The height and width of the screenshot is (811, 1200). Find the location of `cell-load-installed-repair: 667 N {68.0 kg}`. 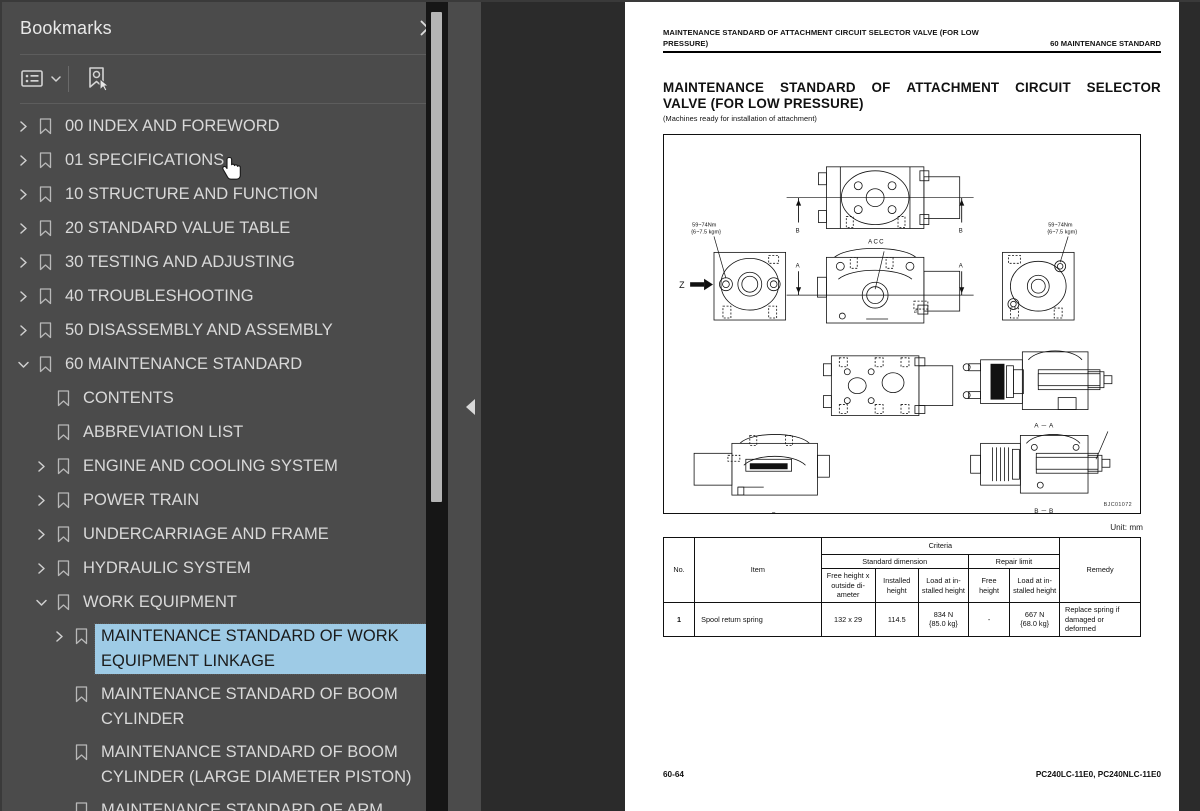

cell-load-installed-repair: 667 N {68.0 kg} is located at coordinates (1035, 619).